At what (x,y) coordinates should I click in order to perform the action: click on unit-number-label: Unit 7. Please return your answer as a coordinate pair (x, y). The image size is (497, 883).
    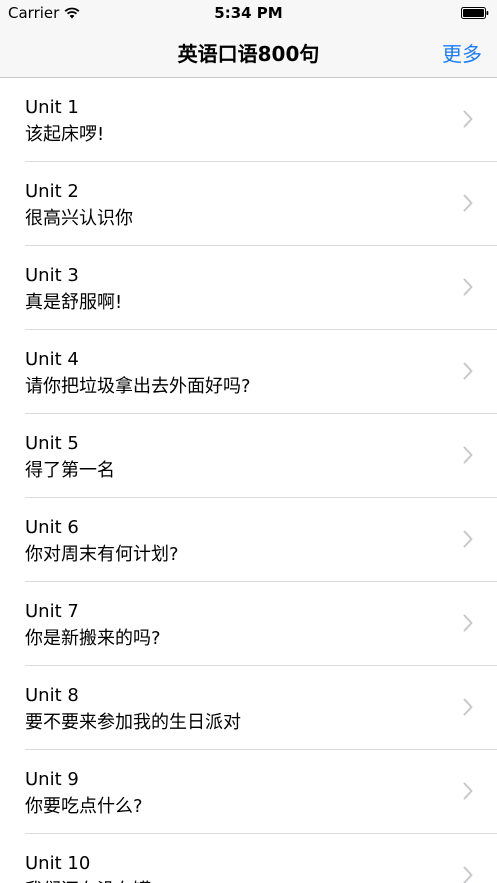
    Looking at the image, I should click on (52, 611).